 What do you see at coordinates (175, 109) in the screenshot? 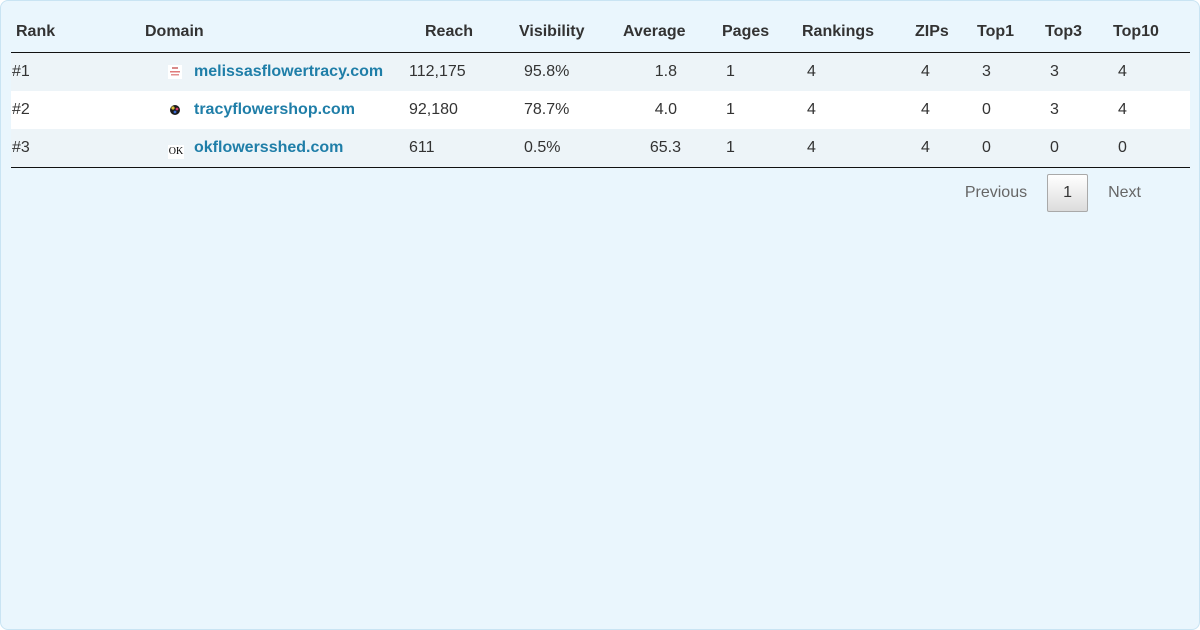
I see `tracy-favicon-icon` at bounding box center [175, 109].